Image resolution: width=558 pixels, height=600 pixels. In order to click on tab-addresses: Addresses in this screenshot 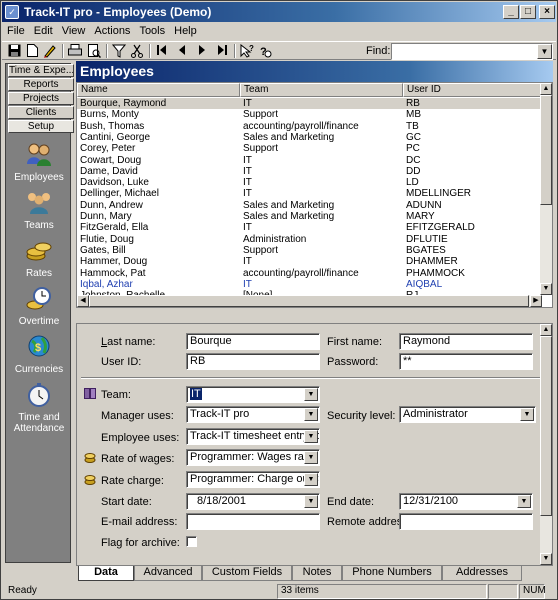, I will do `click(482, 573)`.